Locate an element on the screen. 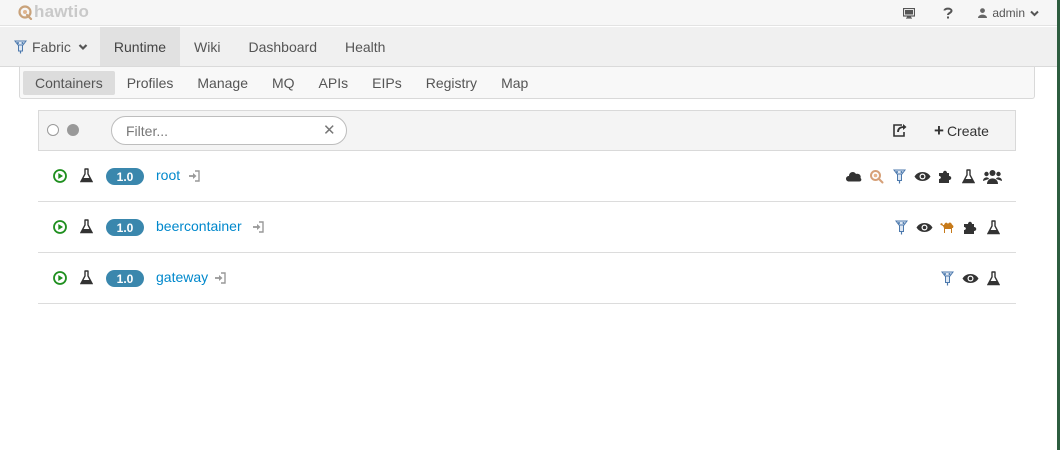 The image size is (1060, 450). top-right-menu: admin is located at coordinates (968, 13).